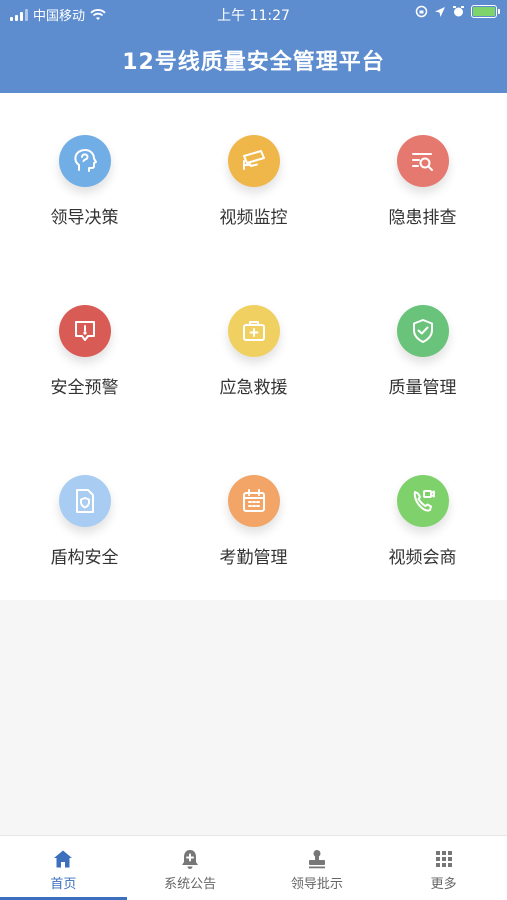  What do you see at coordinates (422, 218) in the screenshot?
I see `tile-label: 隐患排查` at bounding box center [422, 218].